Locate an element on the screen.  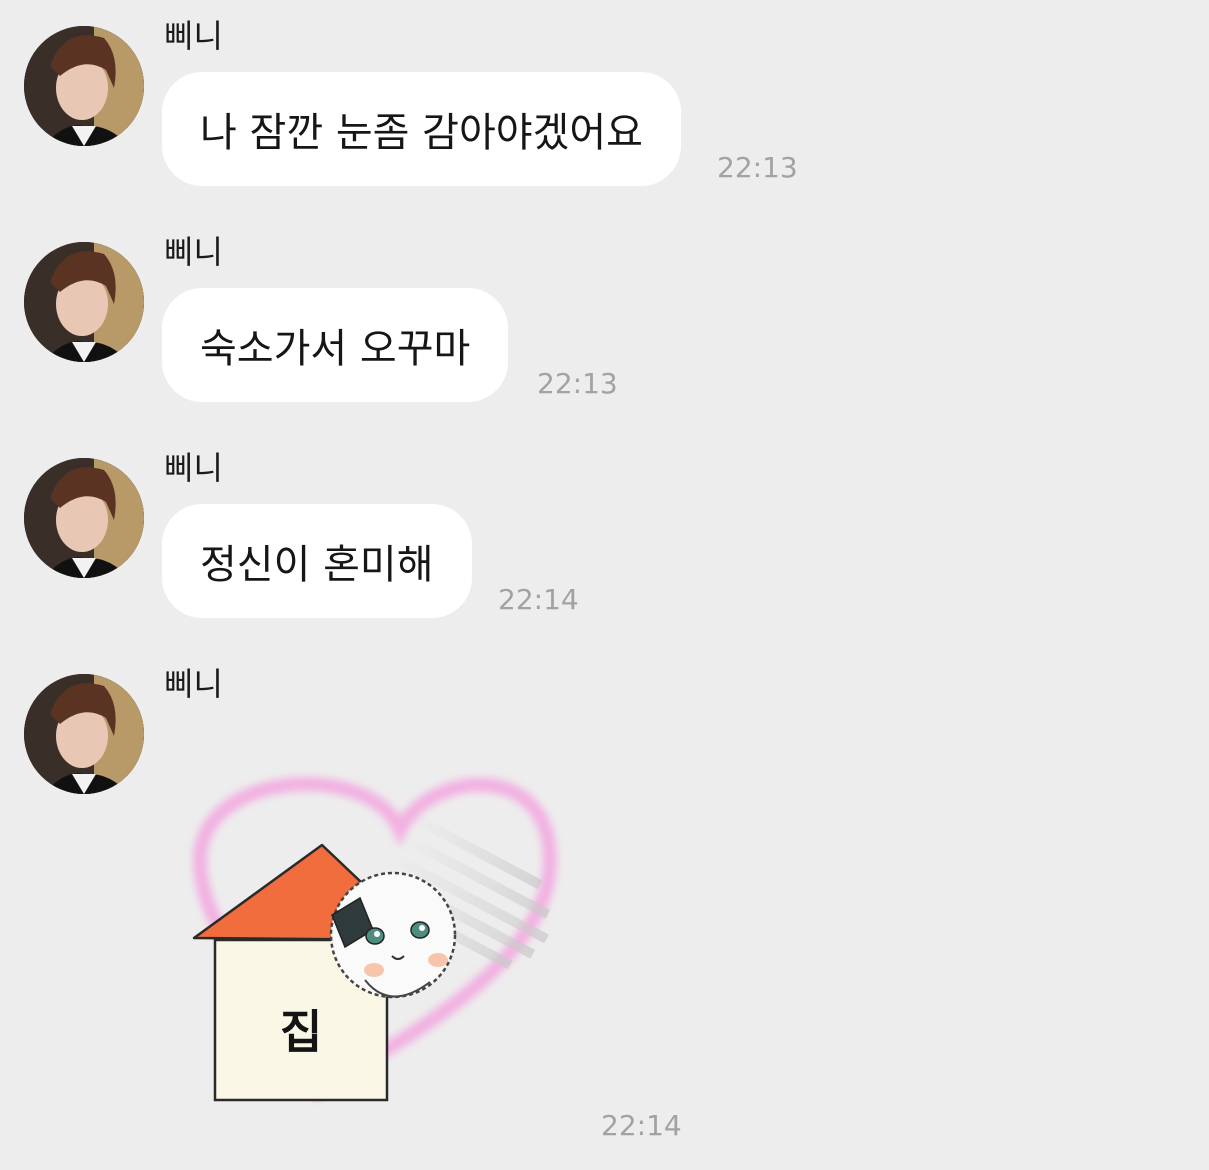
sticker-image is located at coordinates (375, 930).